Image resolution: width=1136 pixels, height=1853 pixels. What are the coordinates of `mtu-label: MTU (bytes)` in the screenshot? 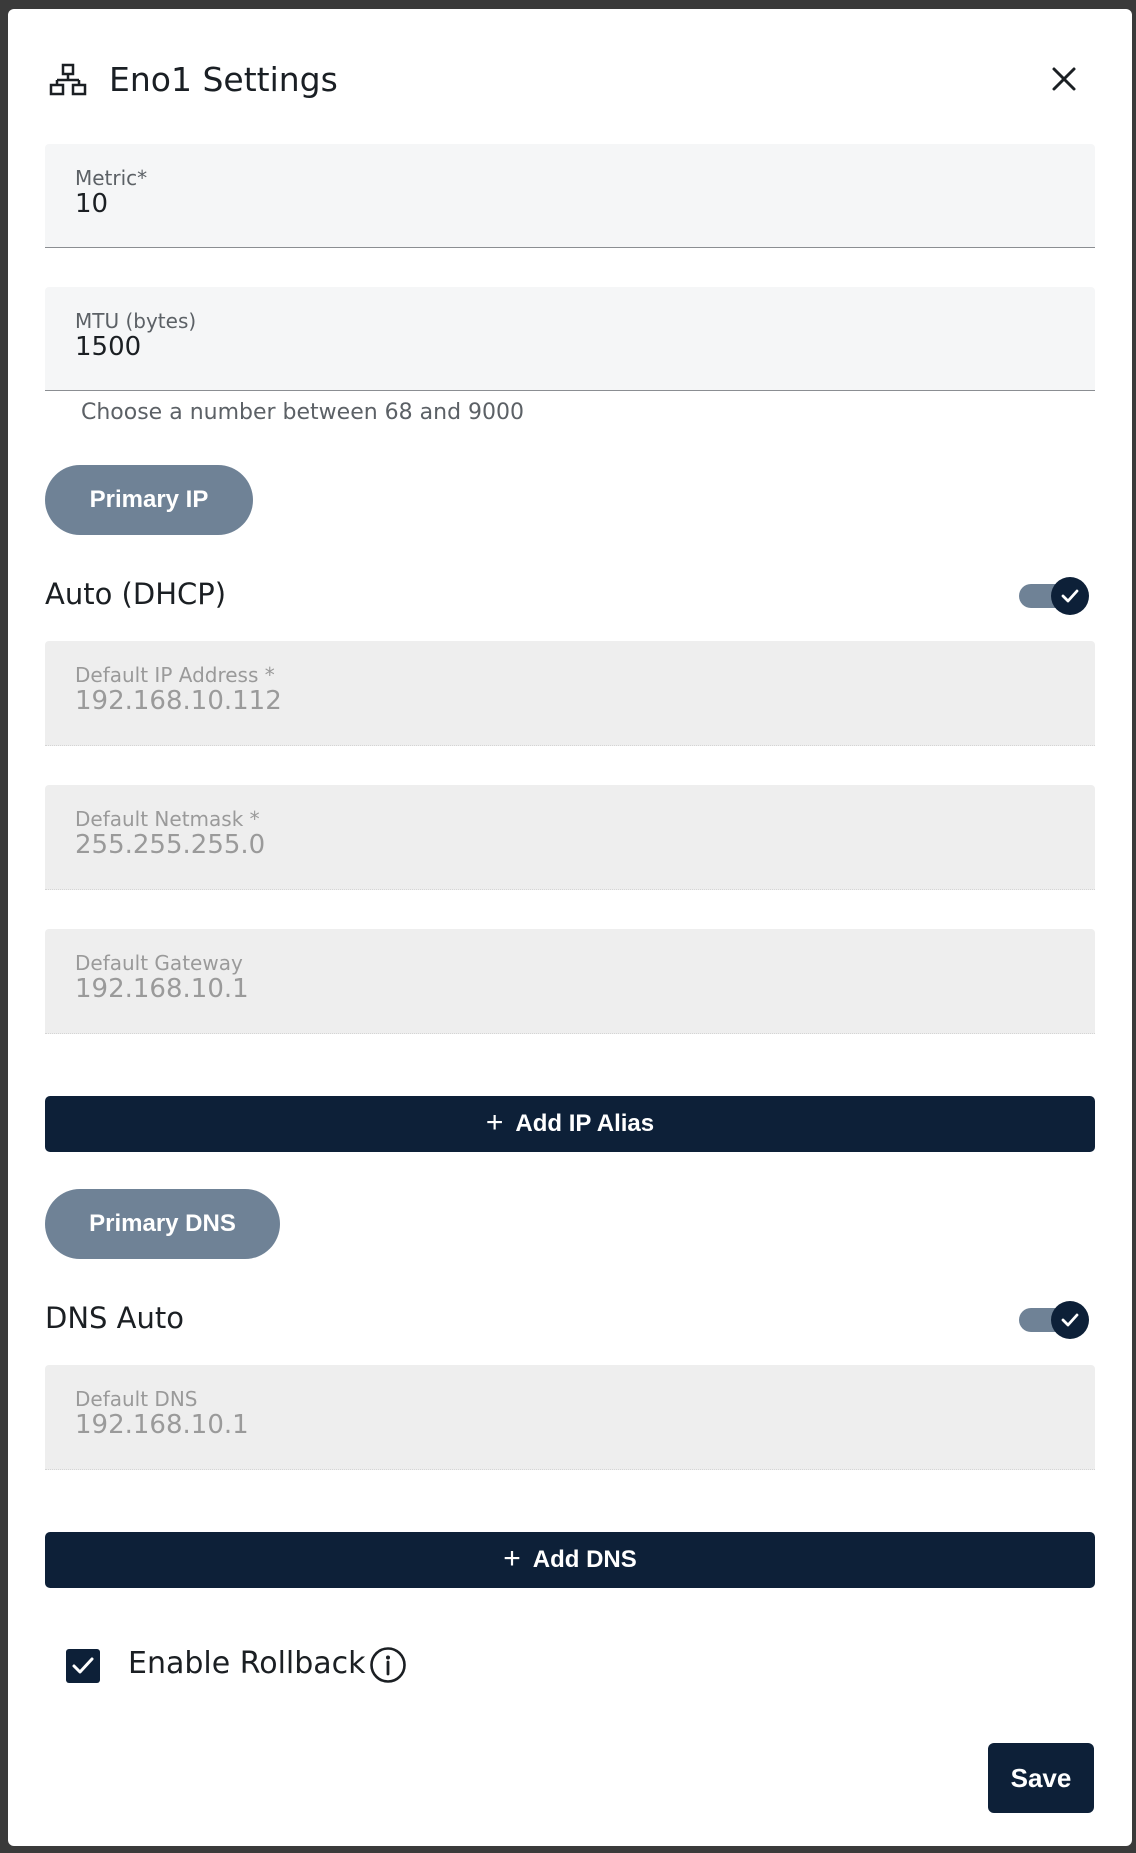 It's located at (136, 321).